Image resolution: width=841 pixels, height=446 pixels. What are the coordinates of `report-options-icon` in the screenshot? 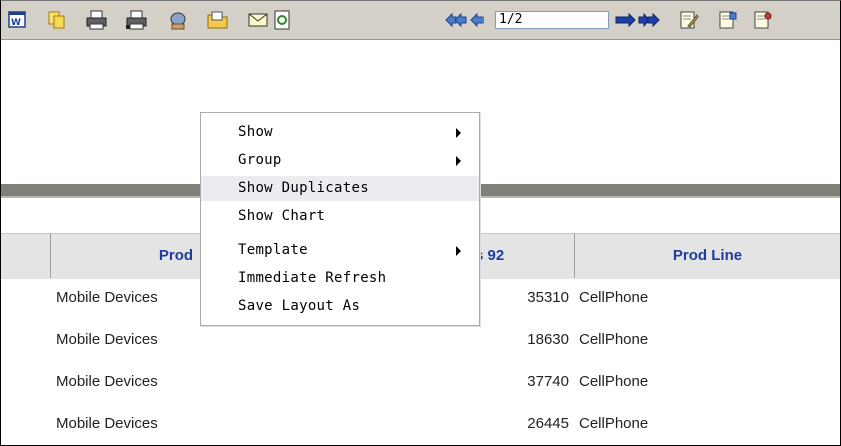 It's located at (763, 20).